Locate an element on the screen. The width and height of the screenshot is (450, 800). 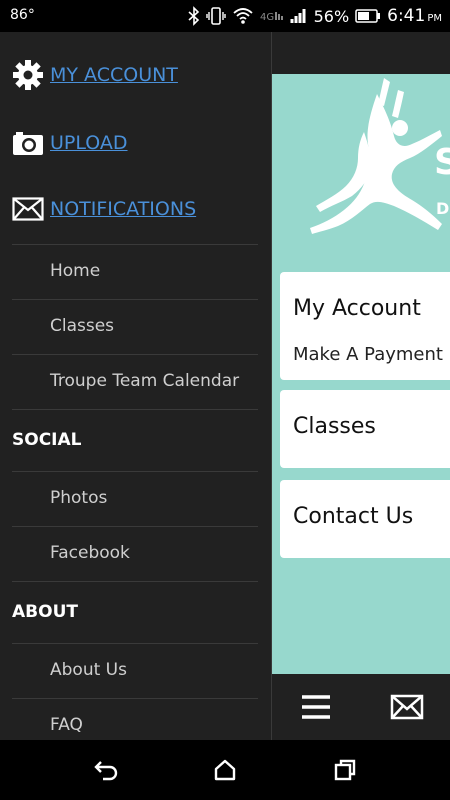
drawer-link-label: UPLOAD is located at coordinates (89, 143).